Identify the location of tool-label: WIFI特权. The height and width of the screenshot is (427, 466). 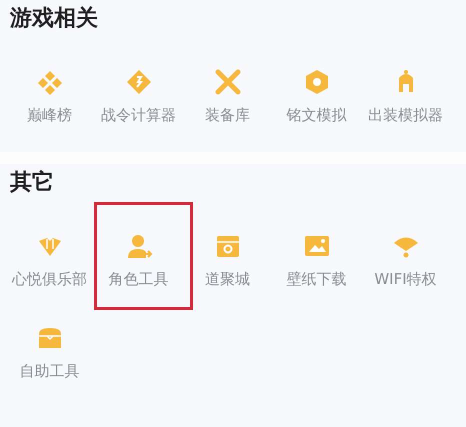
(405, 279).